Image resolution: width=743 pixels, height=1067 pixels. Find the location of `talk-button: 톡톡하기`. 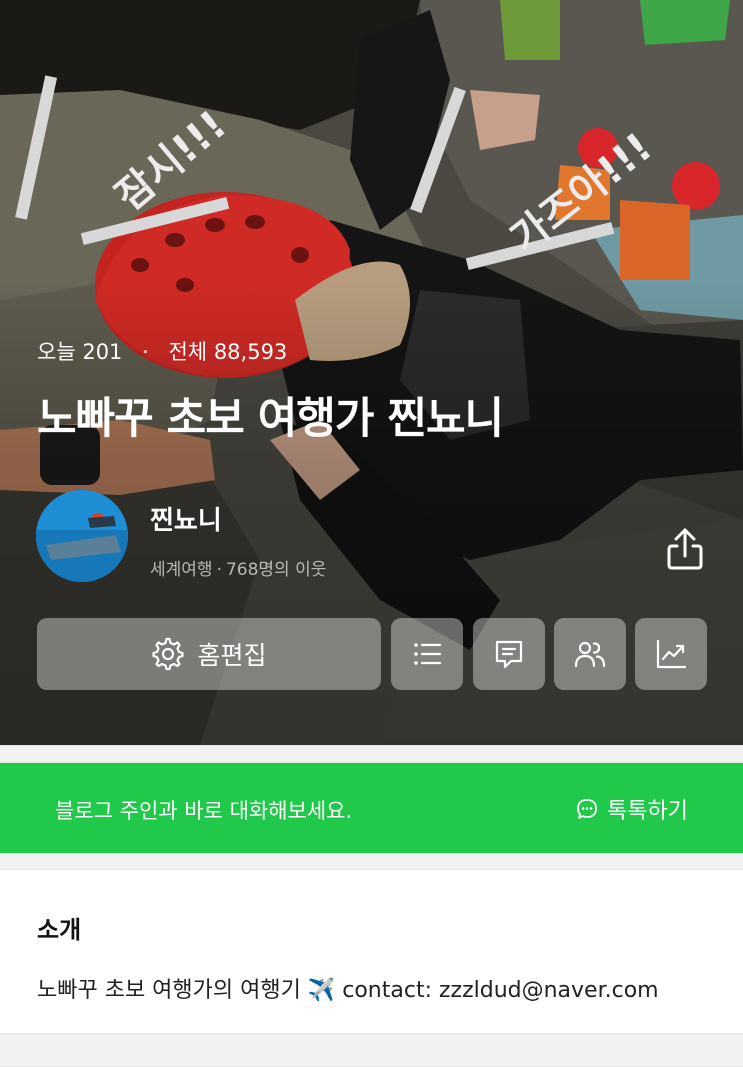

talk-button: 톡톡하기 is located at coordinates (631, 809).